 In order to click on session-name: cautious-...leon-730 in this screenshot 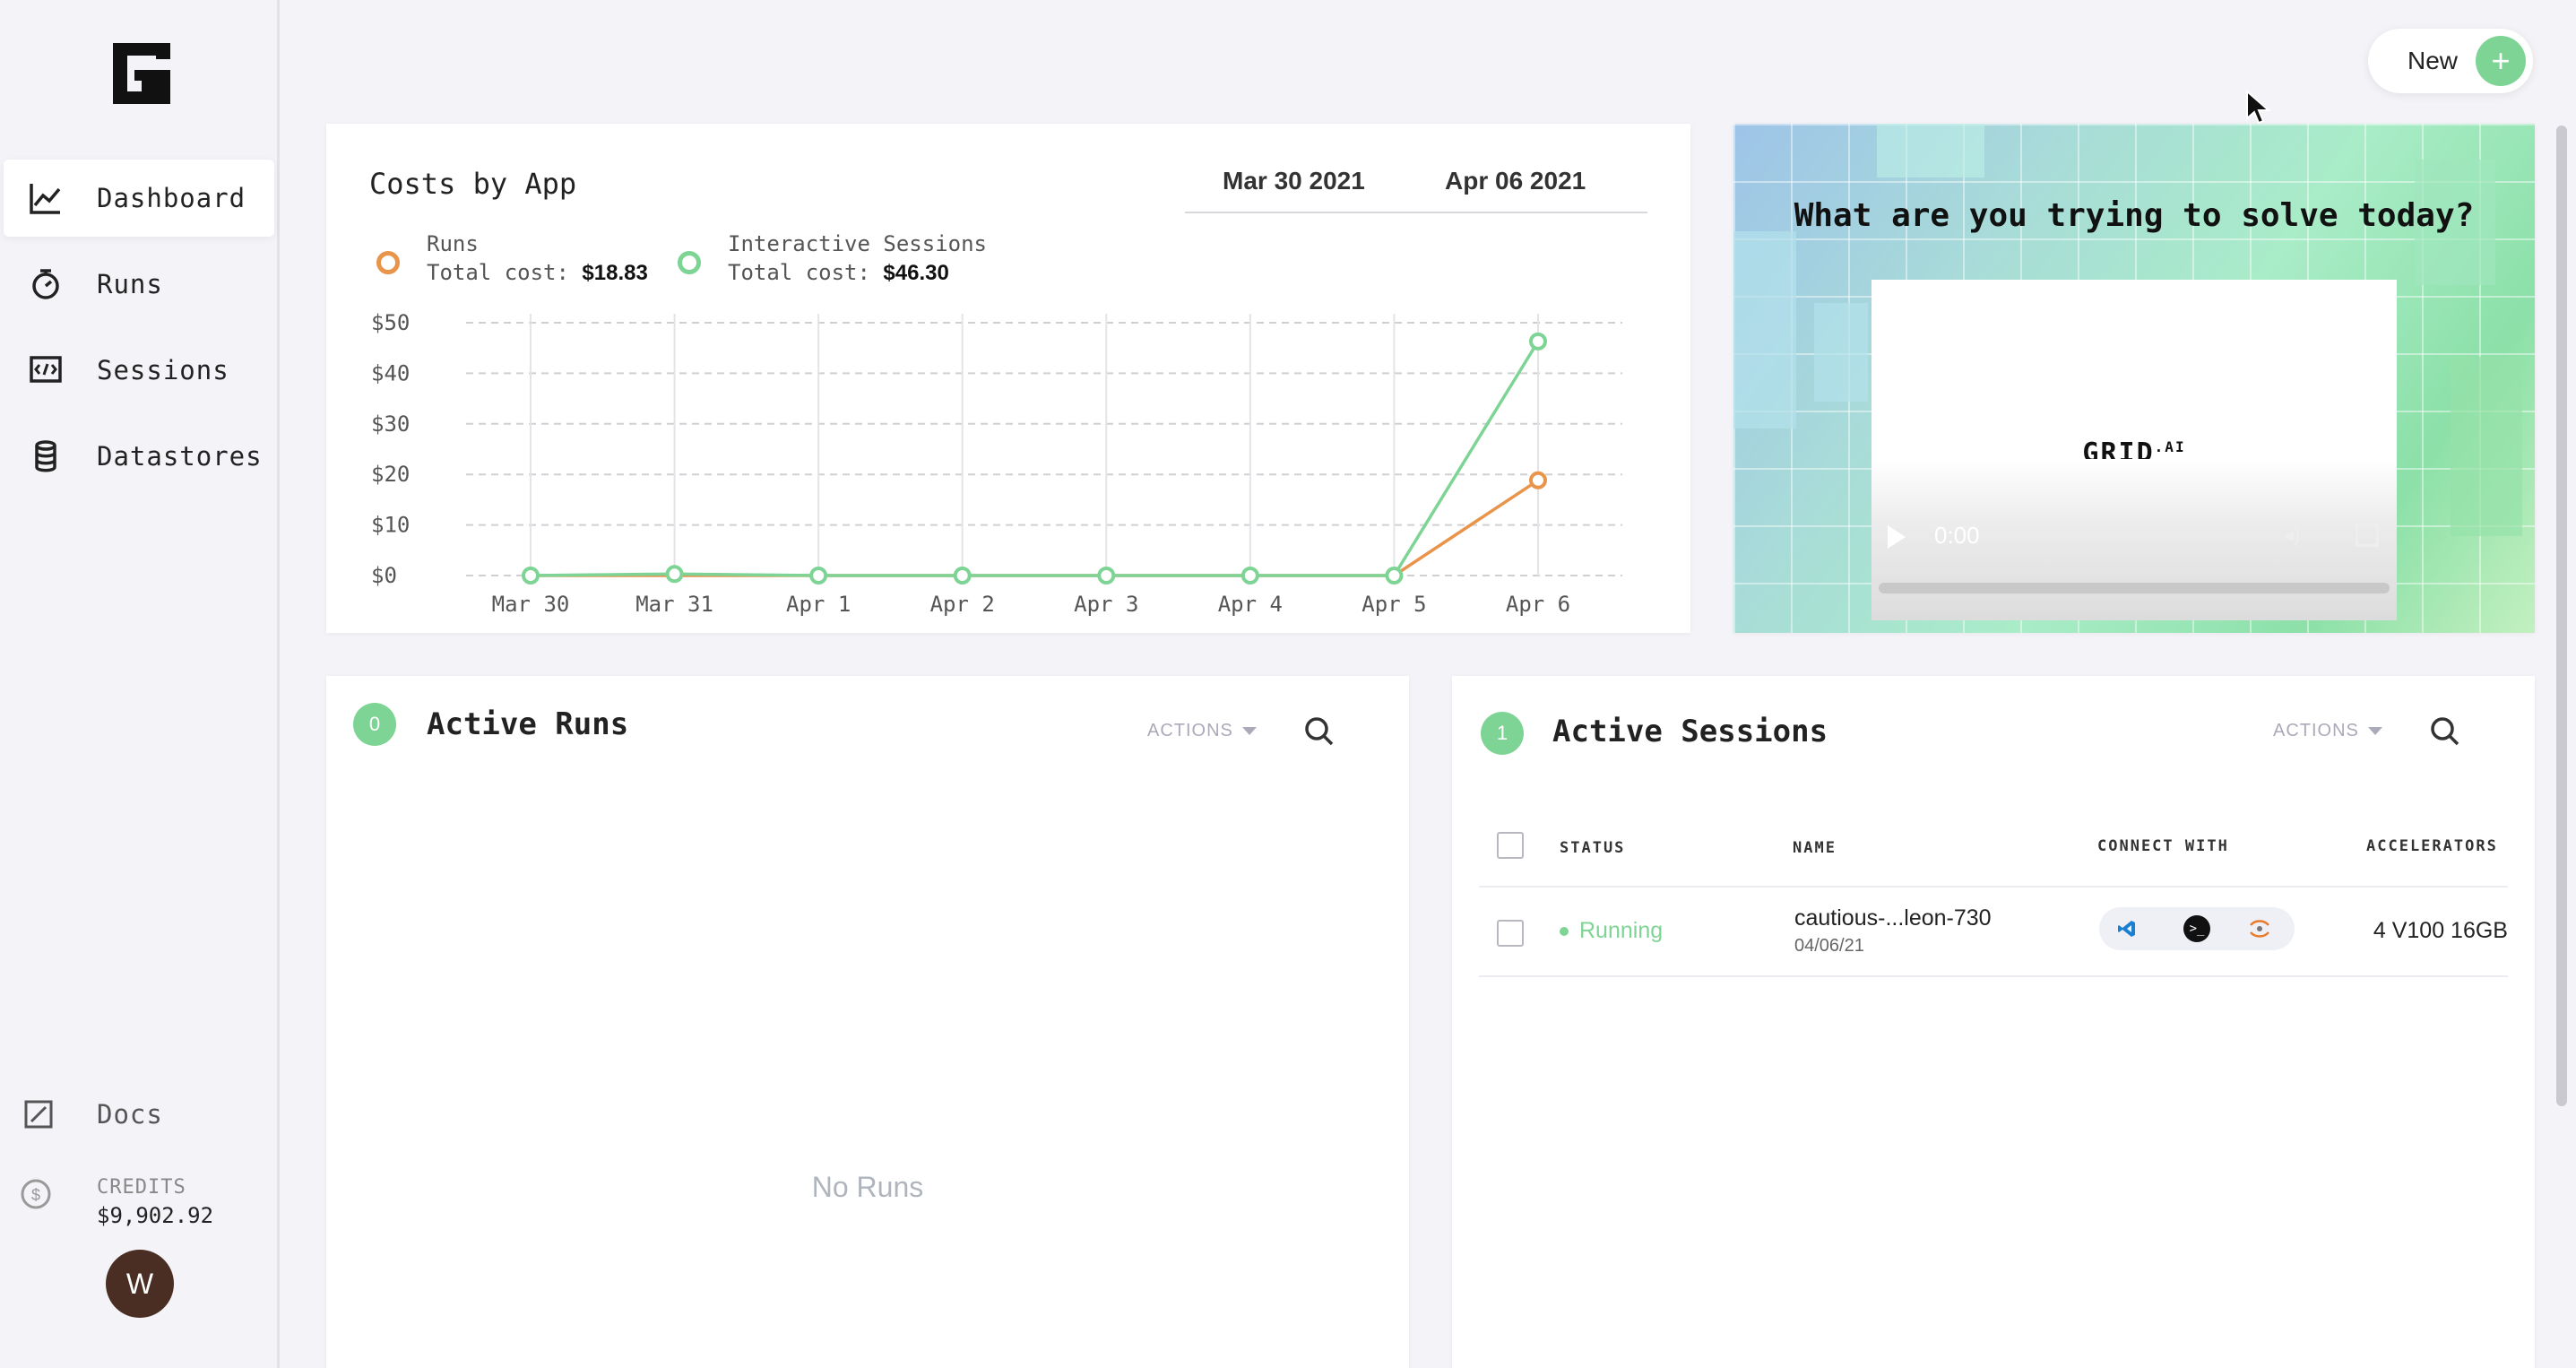, I will do `click(1893, 918)`.